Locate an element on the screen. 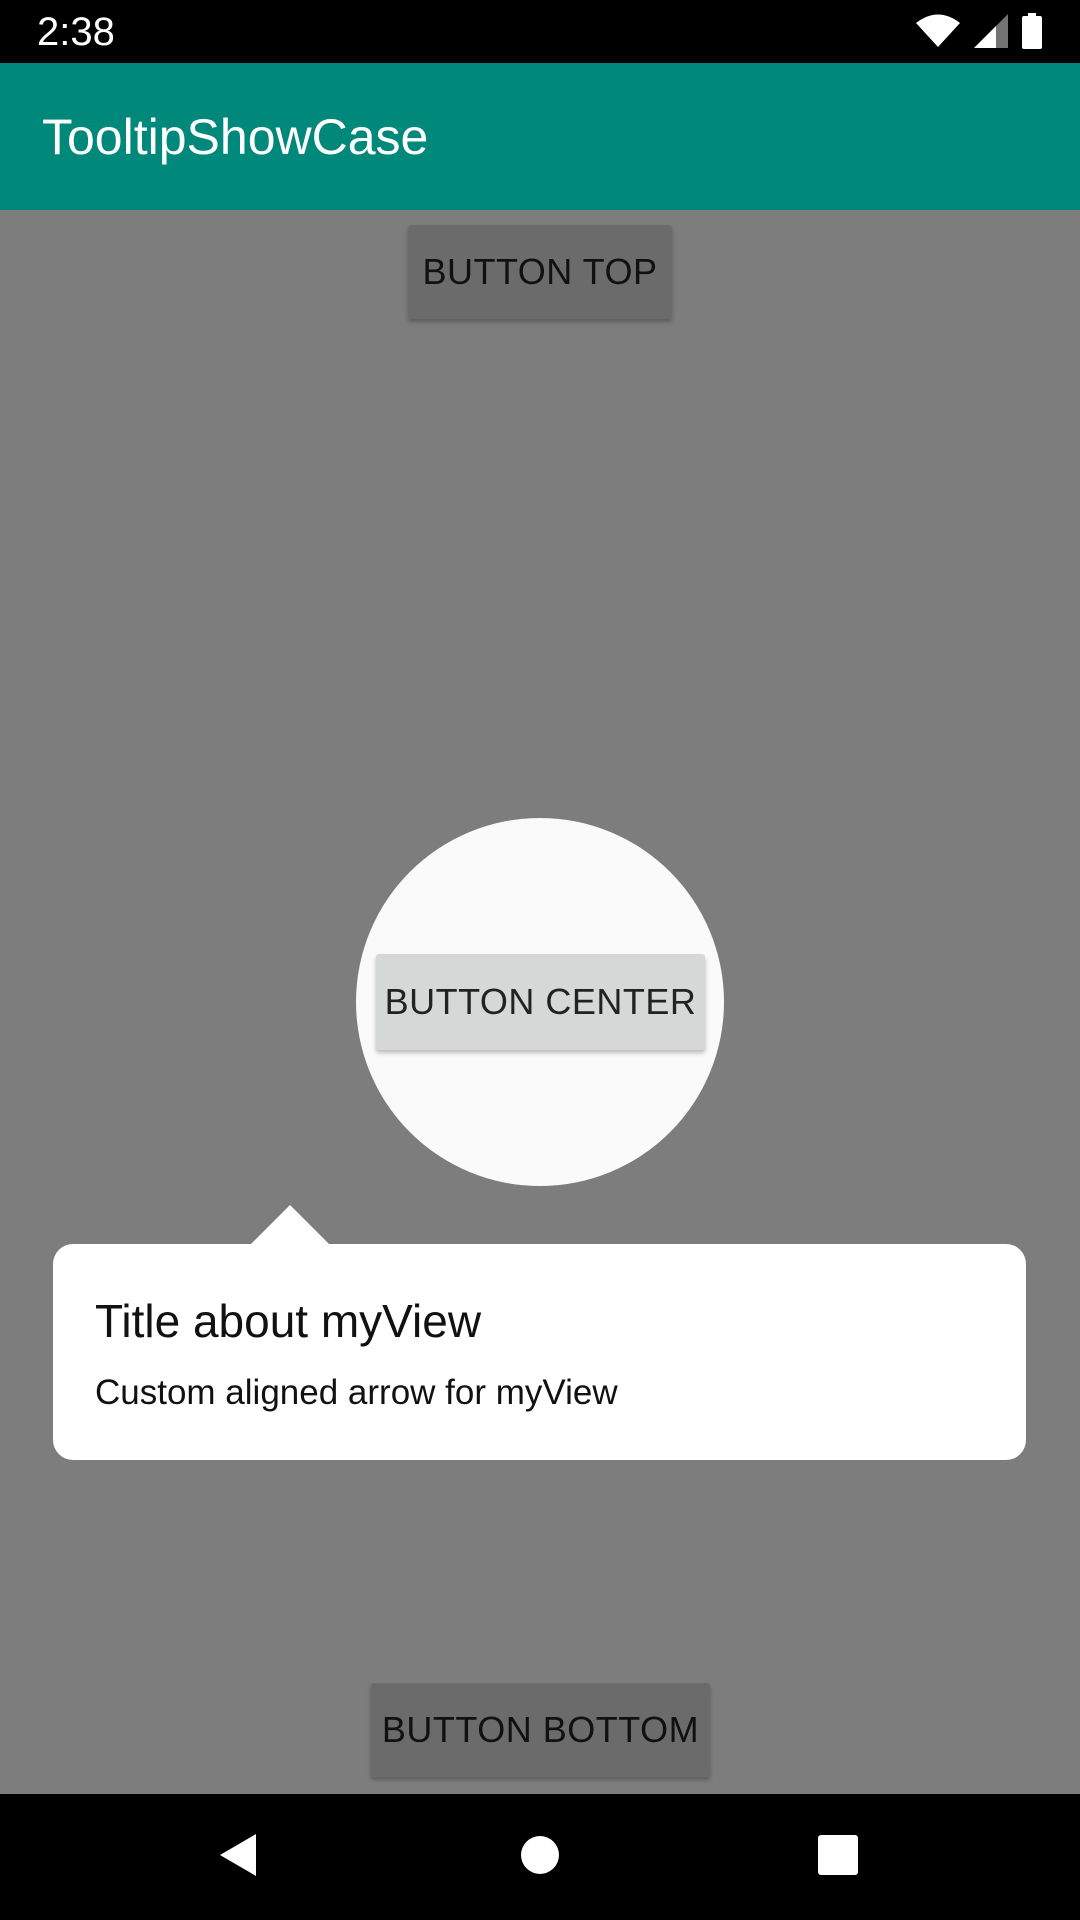 This screenshot has width=1080, height=1920. home-icon is located at coordinates (540, 1857).